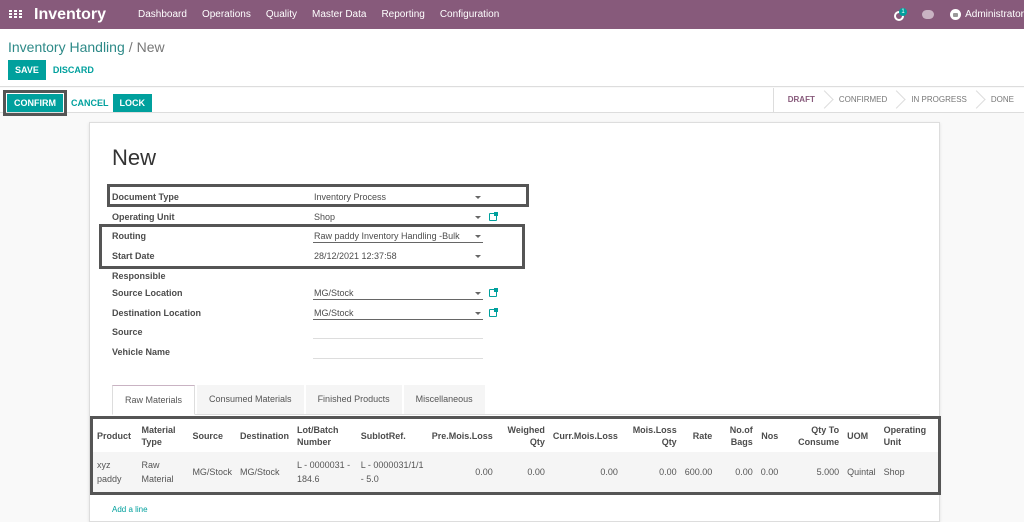 The image size is (1024, 522). I want to click on destination-location-label: Destination Location, so click(157, 313).